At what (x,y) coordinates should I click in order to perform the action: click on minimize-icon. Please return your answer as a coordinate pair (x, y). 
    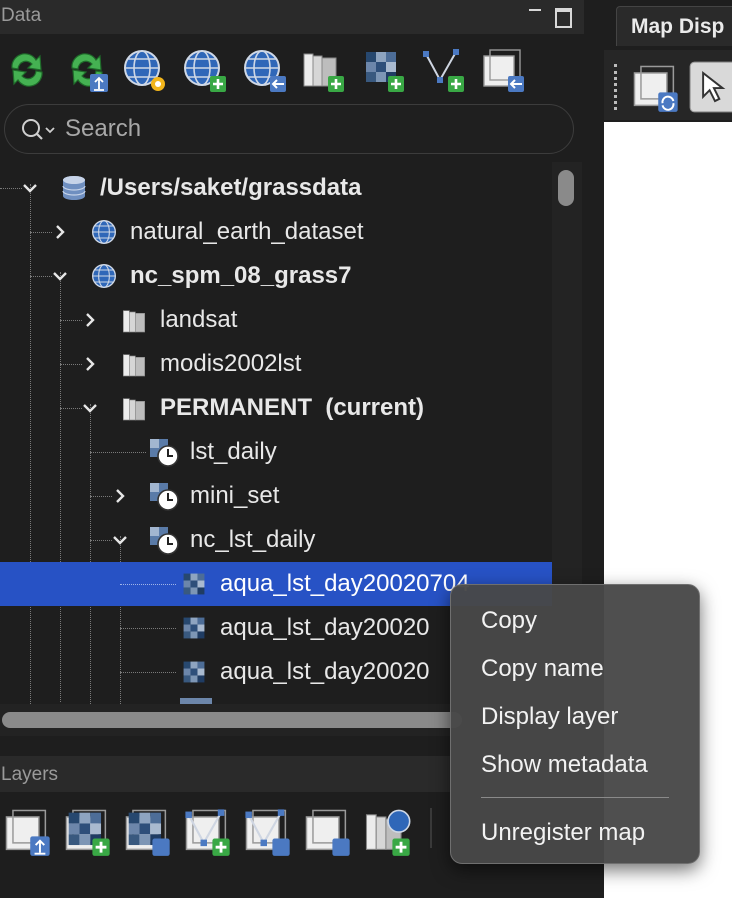
    Looking at the image, I should click on (536, 14).